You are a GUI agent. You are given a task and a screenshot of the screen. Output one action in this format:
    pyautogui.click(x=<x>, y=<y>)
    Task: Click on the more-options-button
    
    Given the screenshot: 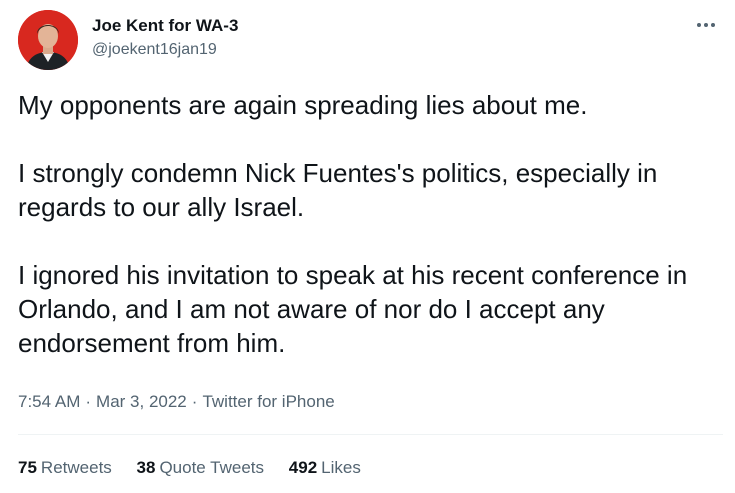 What is the action you would take?
    pyautogui.click(x=706, y=25)
    